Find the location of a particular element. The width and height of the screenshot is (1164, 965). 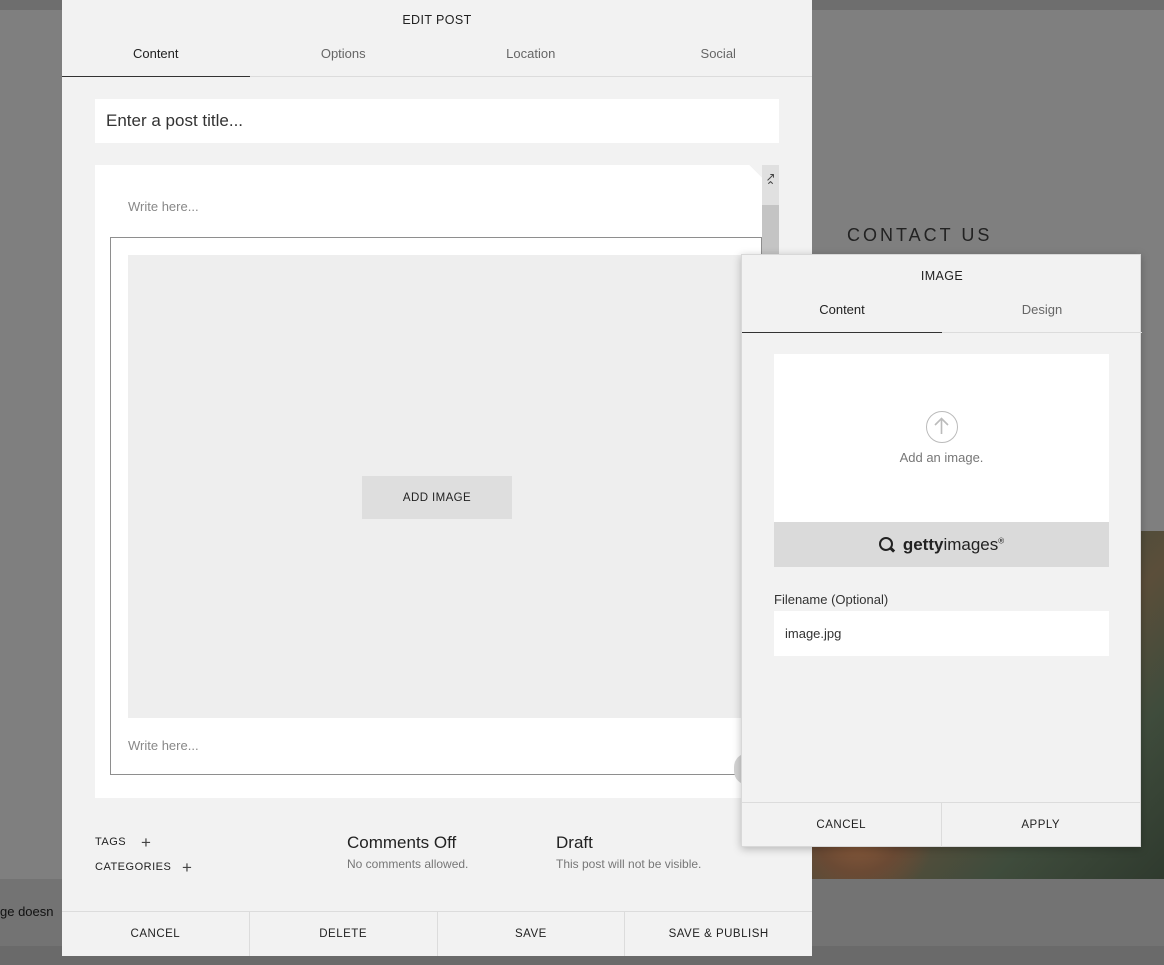

getty-images-logo: gettyimages® is located at coordinates (953, 544).